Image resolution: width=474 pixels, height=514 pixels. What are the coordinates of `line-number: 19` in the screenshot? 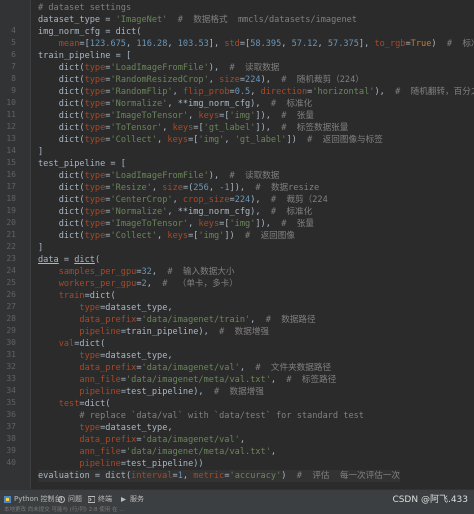 It's located at (11, 210).